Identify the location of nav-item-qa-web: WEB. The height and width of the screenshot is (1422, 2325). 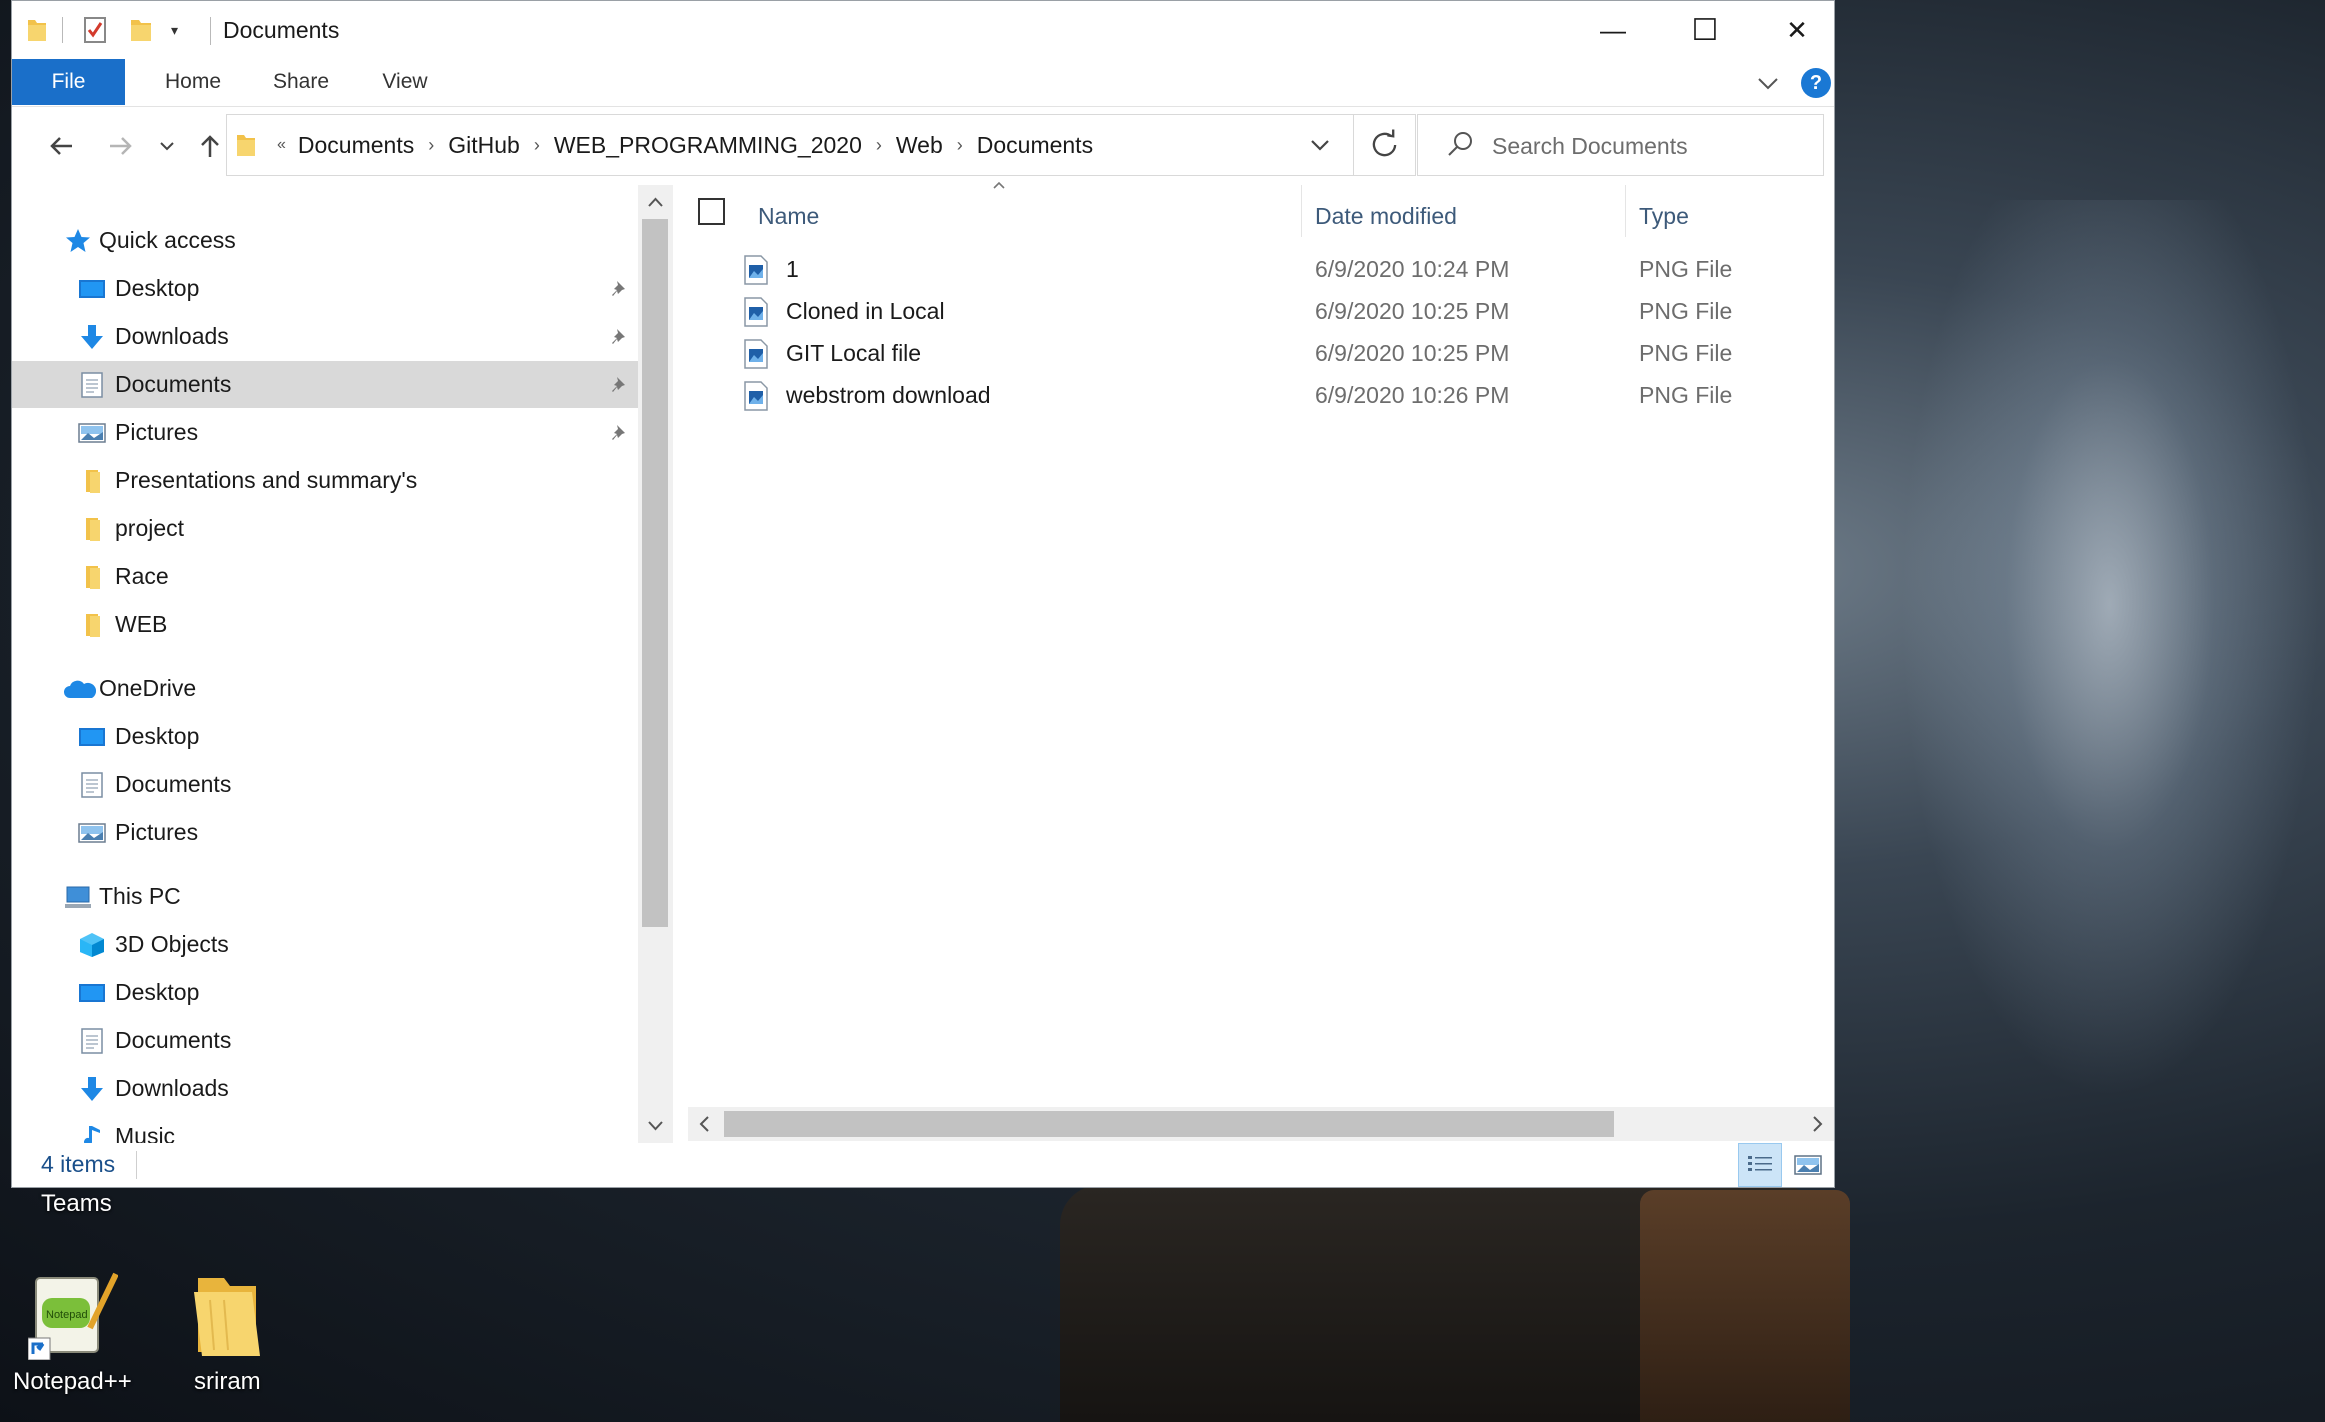
(325, 624).